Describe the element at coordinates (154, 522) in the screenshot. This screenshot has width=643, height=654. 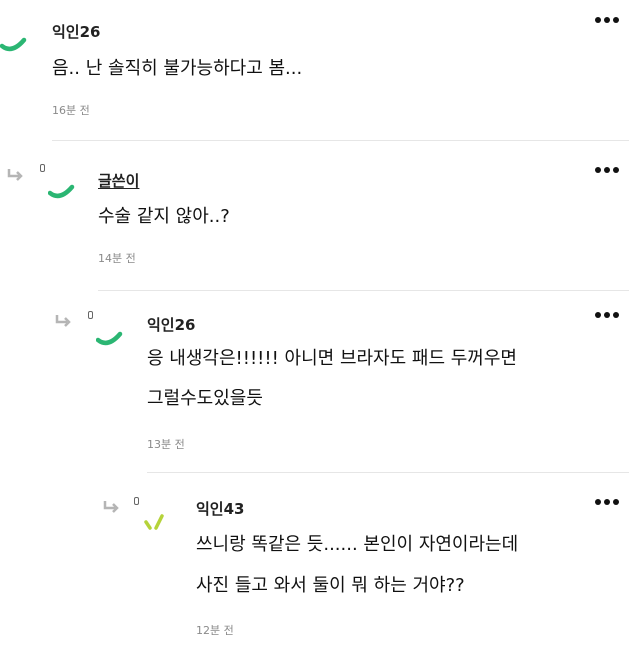
I see `yellow-green-dashes-icon` at that location.